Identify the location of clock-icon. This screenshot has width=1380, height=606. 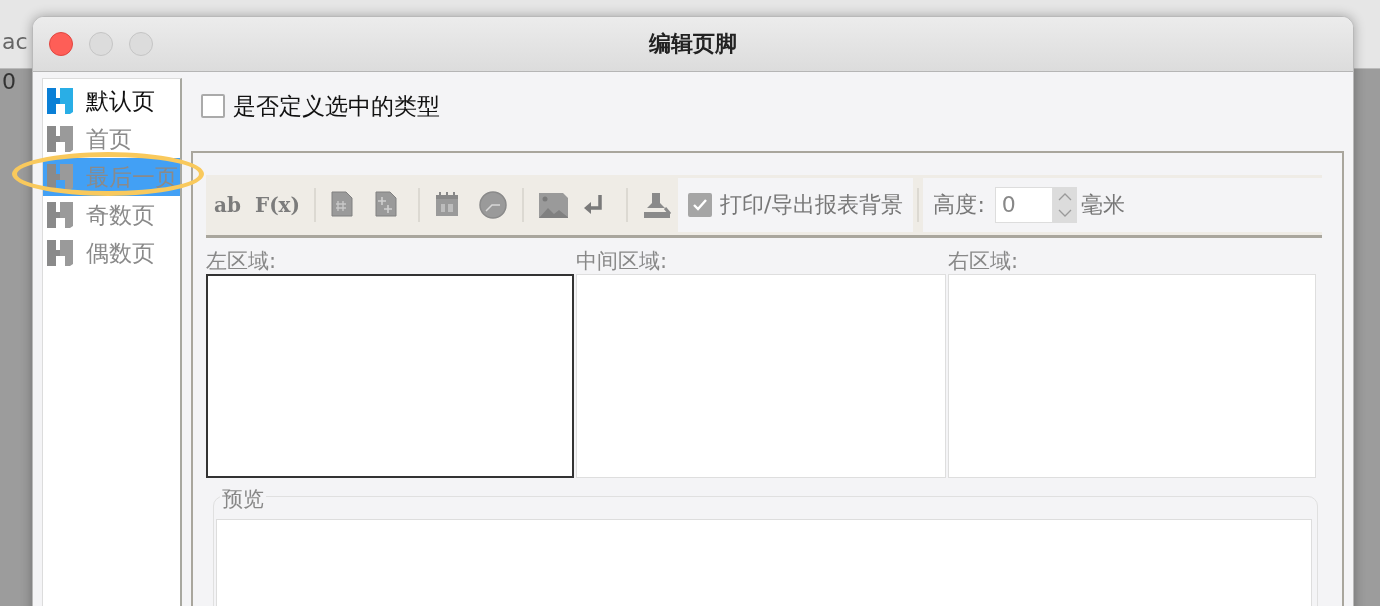
(493, 205).